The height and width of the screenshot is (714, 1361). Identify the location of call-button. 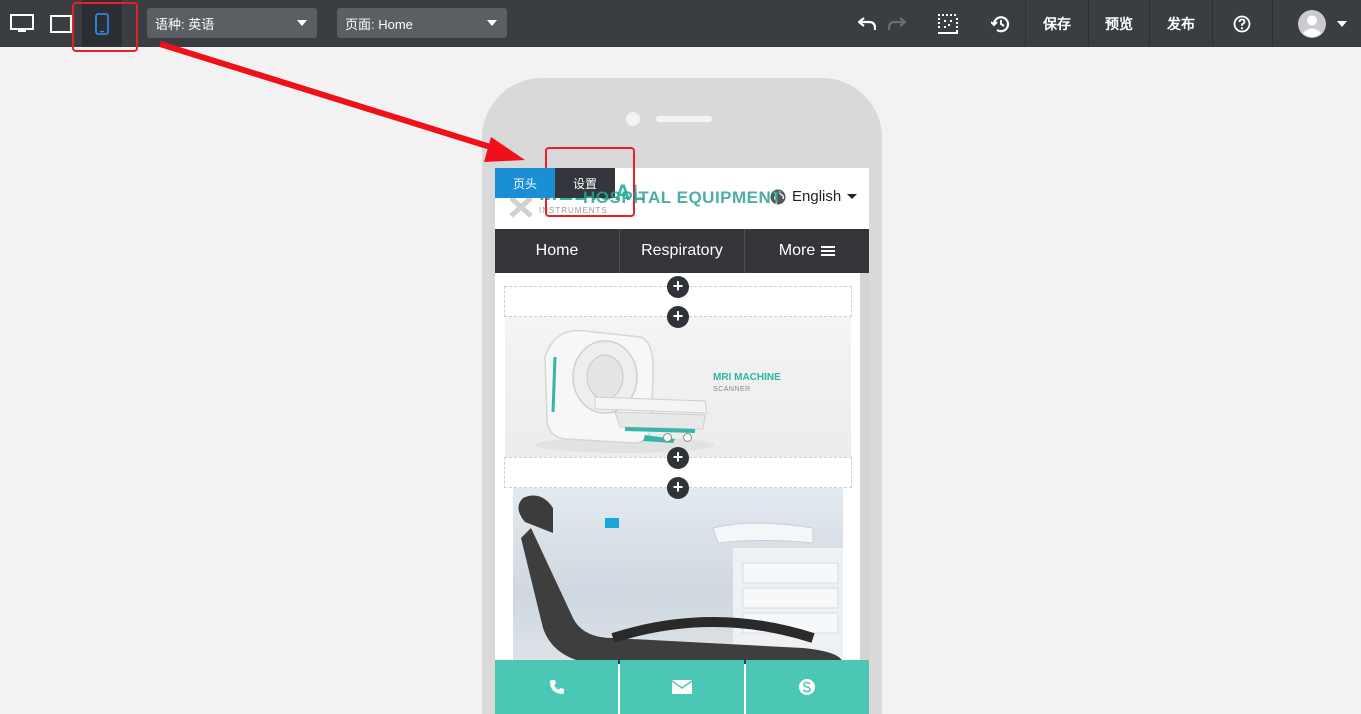
(557, 687).